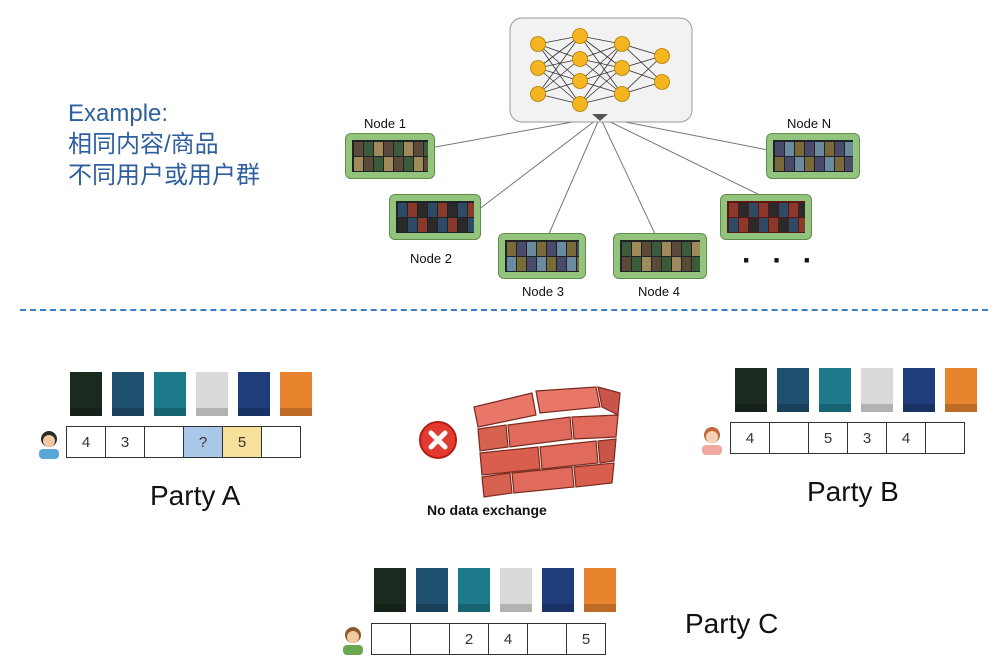 This screenshot has width=1005, height=660. What do you see at coordinates (438, 440) in the screenshot?
I see `block-x-icon` at bounding box center [438, 440].